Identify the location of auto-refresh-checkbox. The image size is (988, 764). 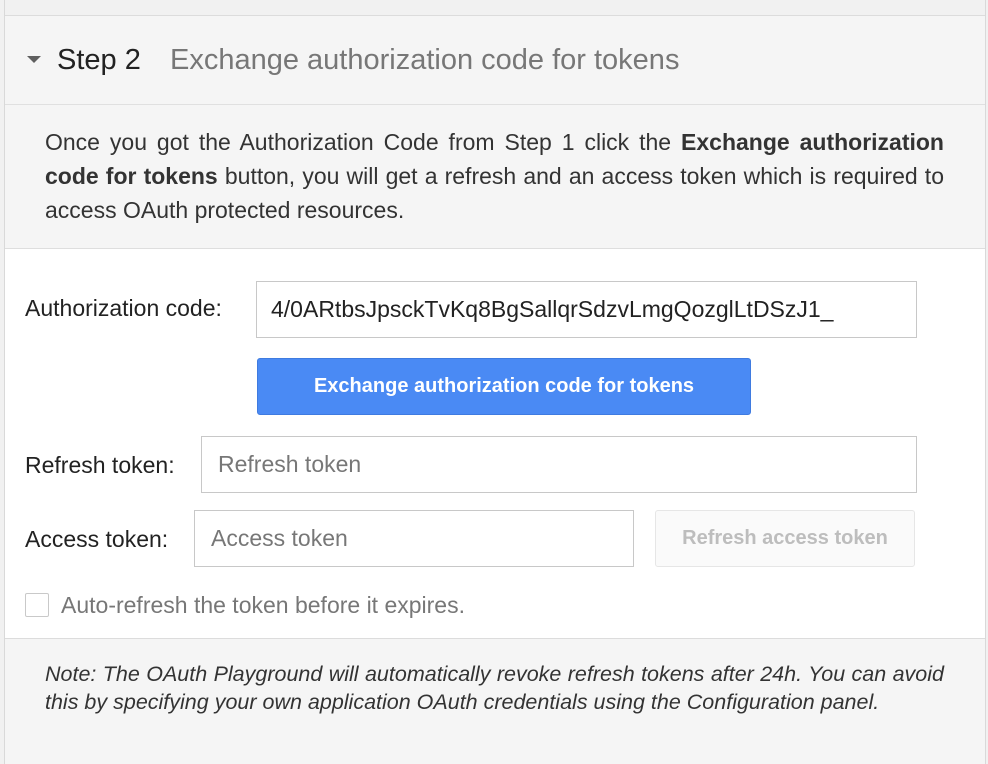
(37, 605).